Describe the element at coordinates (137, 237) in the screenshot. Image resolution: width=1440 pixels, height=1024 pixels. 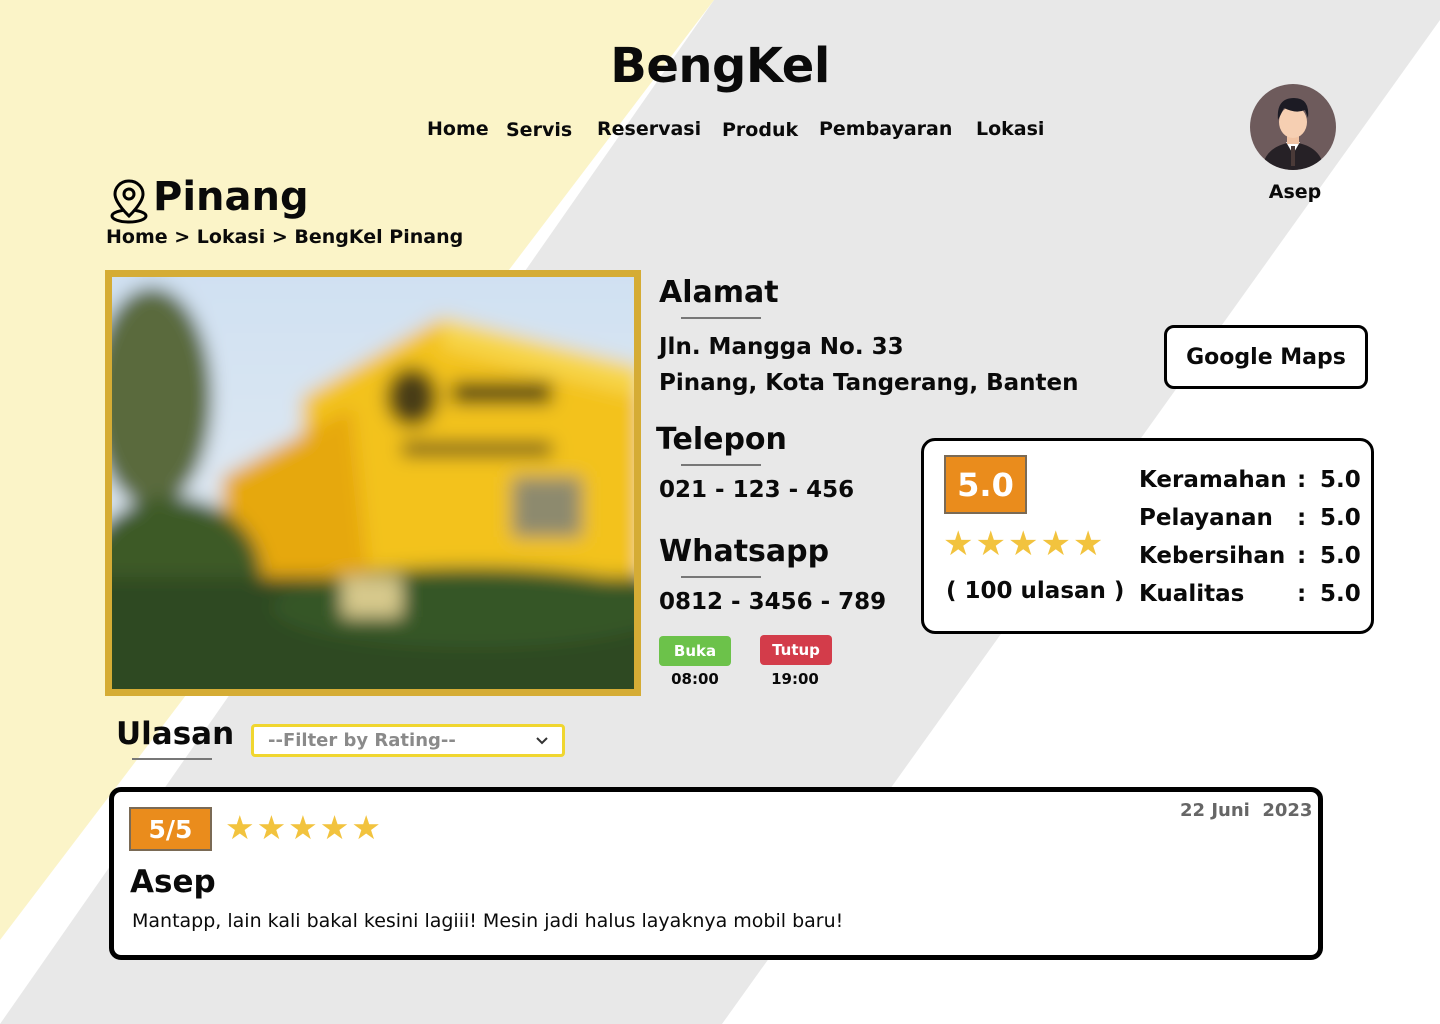
I see `breadcrumb-home: Home` at that location.